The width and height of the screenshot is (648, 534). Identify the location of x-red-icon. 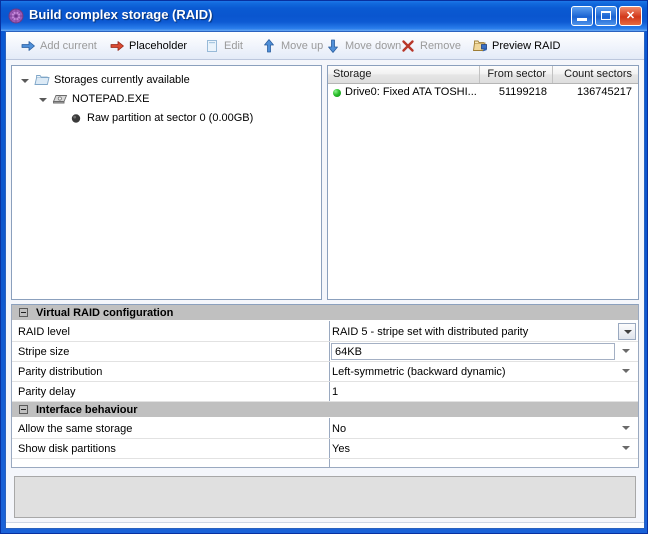
(408, 46).